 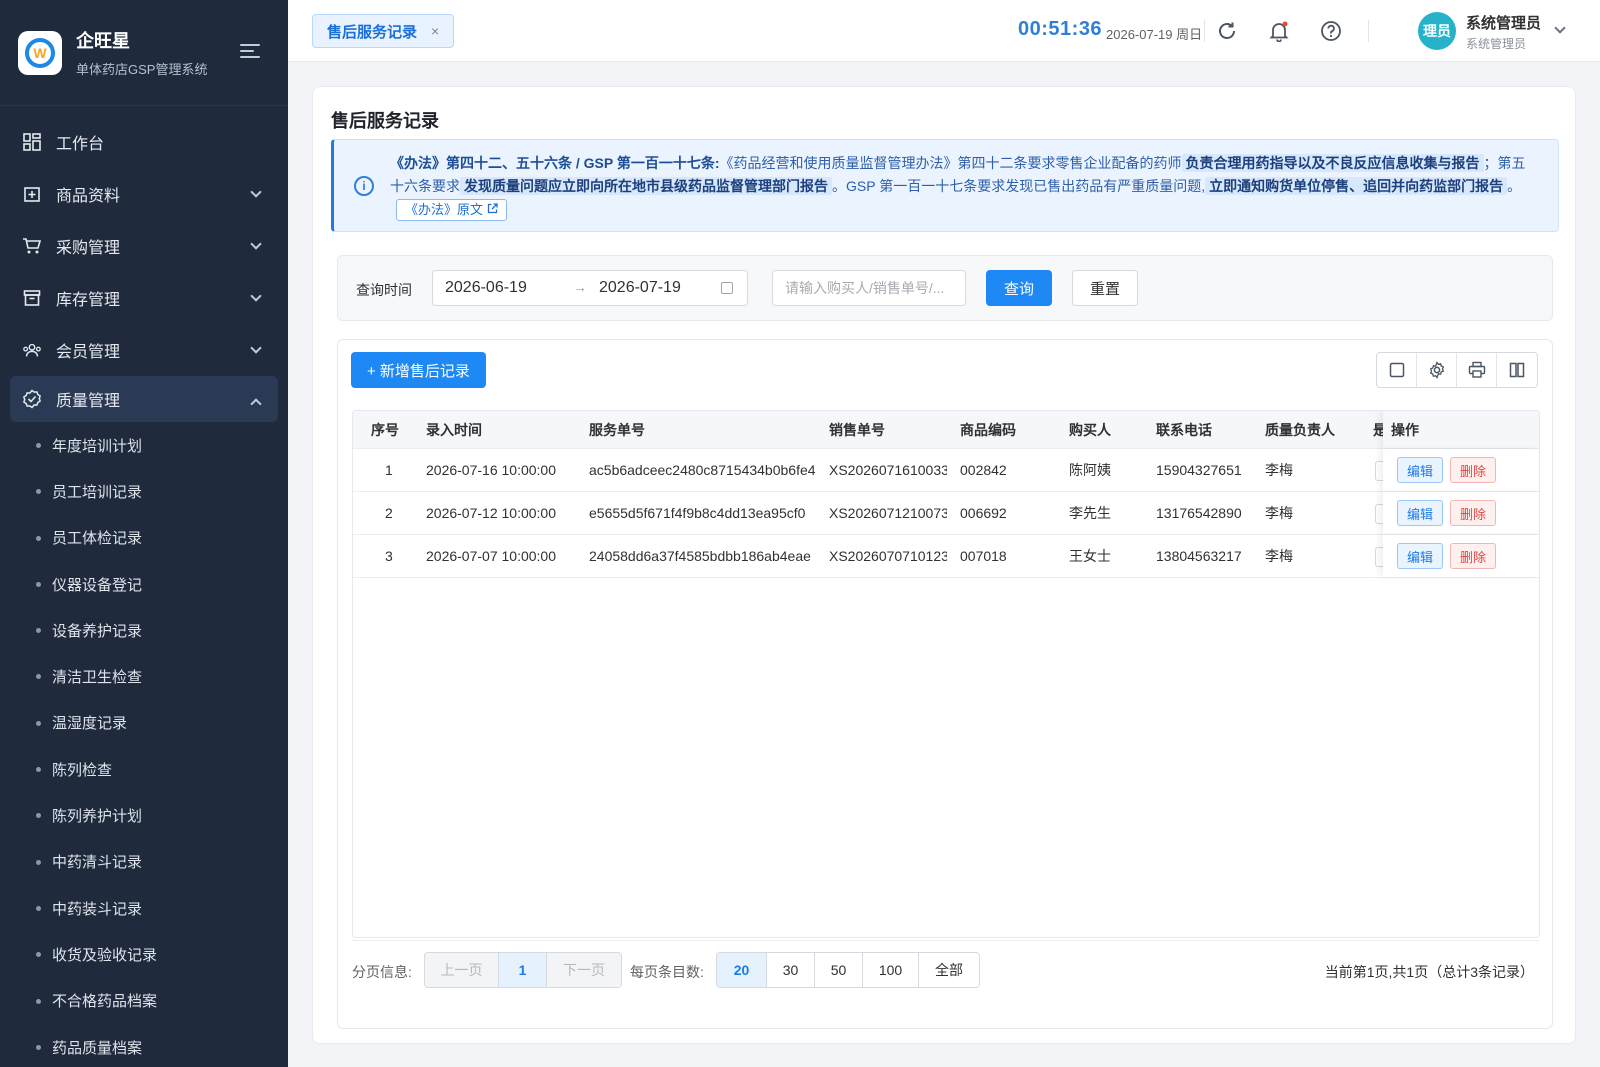 What do you see at coordinates (144, 908) in the screenshot?
I see `sidebar-subitem: 中药装斗记录` at bounding box center [144, 908].